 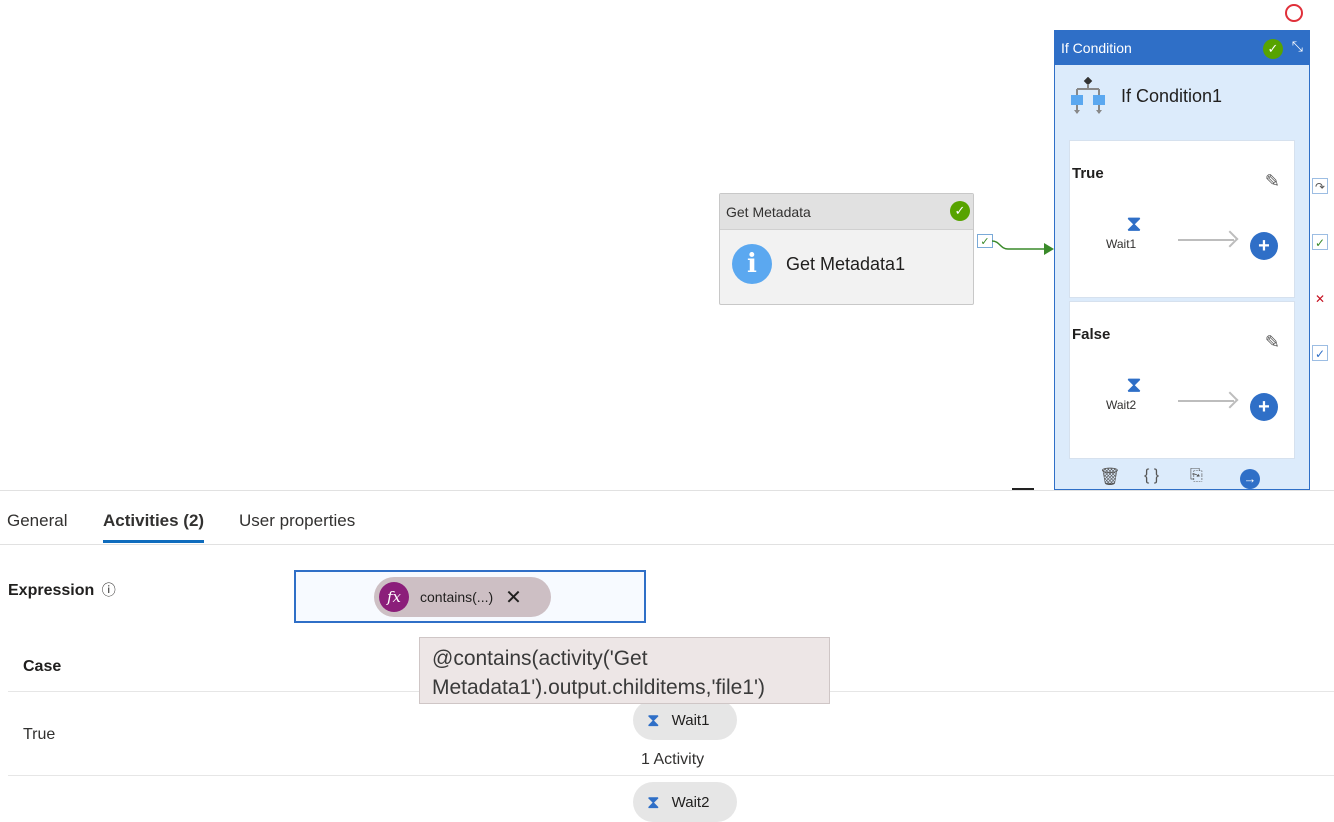 I want to click on activity-toolbar: 🗑 { } ⎘ →, so click(x=1182, y=477).